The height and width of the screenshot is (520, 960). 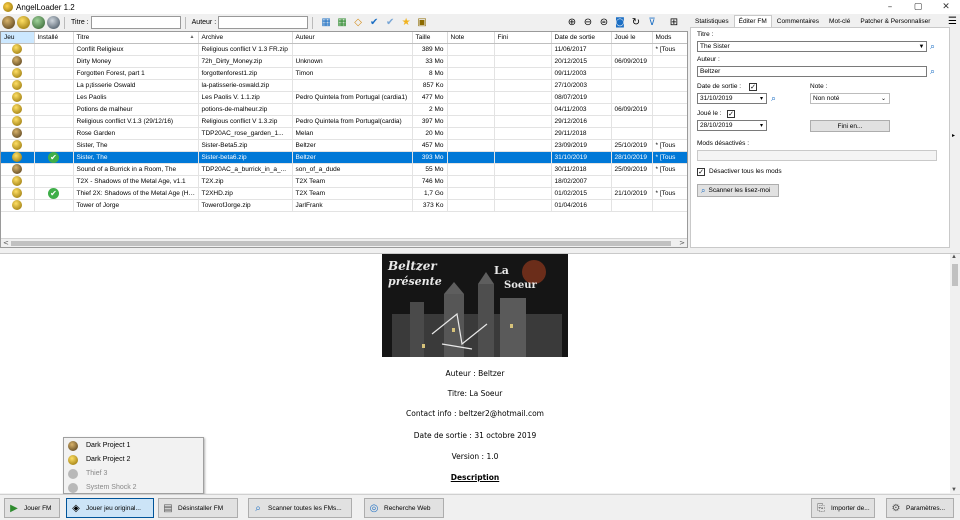 What do you see at coordinates (6, 243) in the screenshot?
I see `scroll-left-icon: <` at bounding box center [6, 243].